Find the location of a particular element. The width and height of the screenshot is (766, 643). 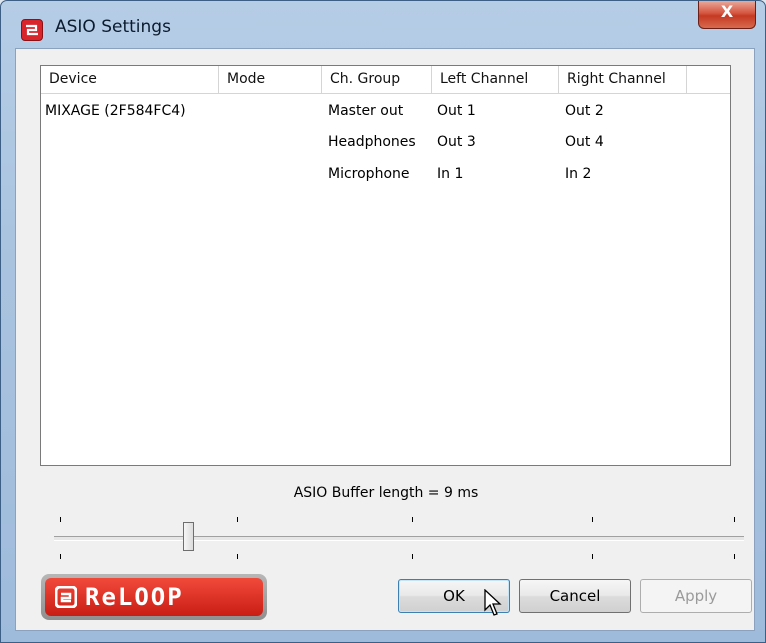

reloop-logo-text: ReLOOP is located at coordinates (134, 597).